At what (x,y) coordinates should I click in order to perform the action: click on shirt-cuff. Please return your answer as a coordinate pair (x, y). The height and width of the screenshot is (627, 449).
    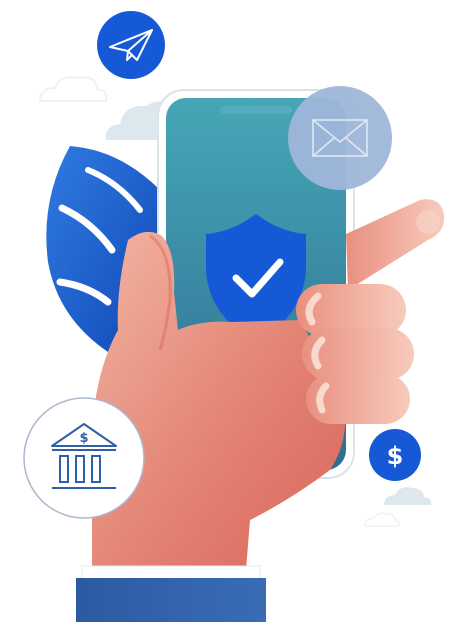
    Looking at the image, I should click on (171, 593).